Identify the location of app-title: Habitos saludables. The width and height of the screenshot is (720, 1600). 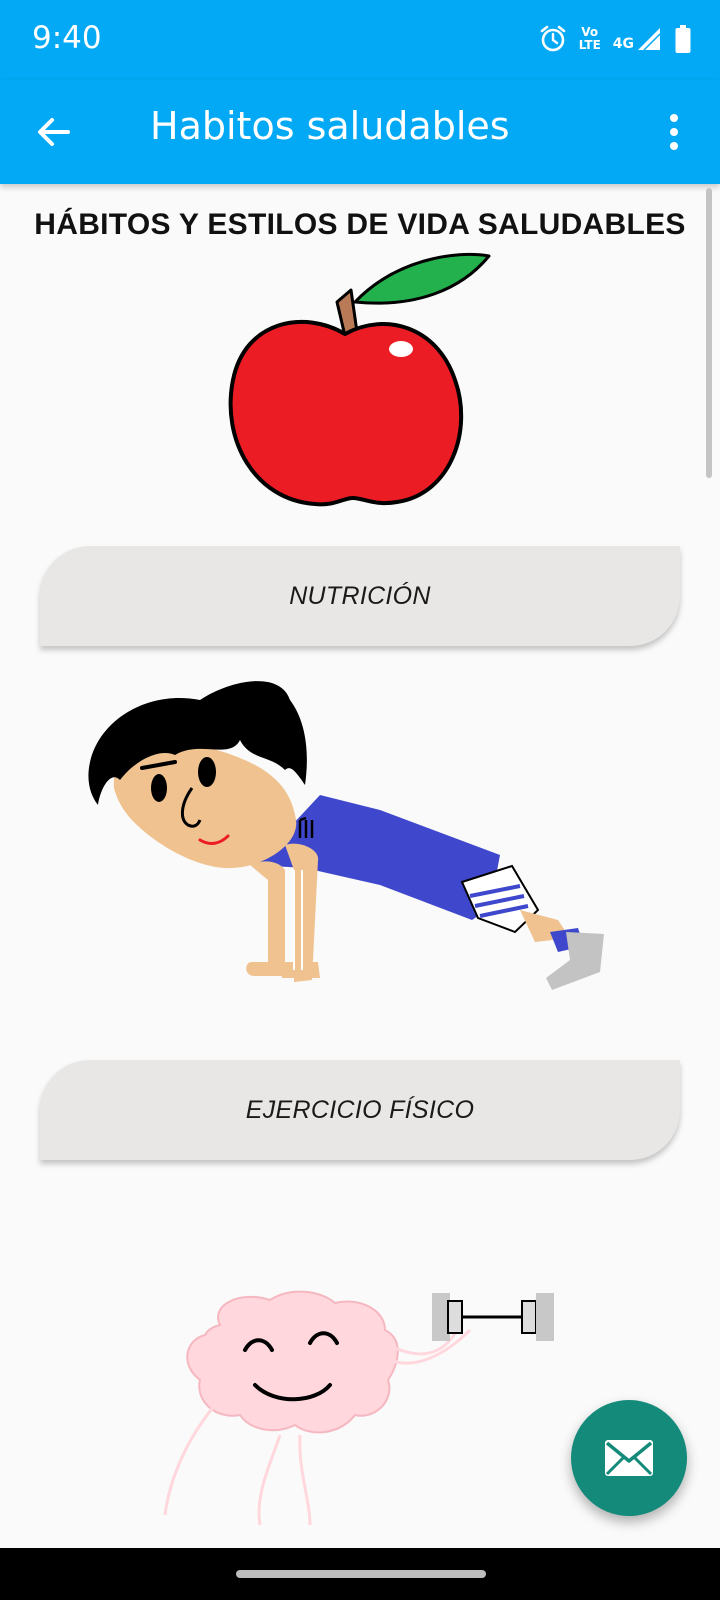
(330, 126).